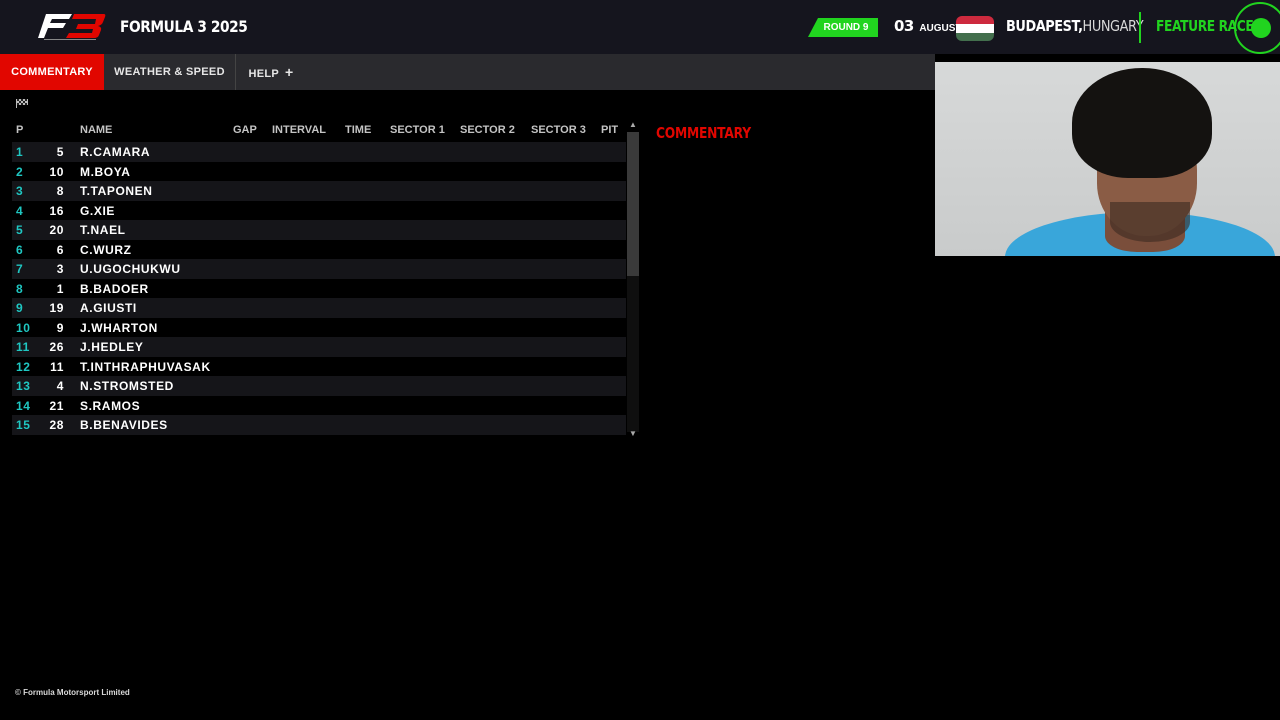 Image resolution: width=1280 pixels, height=720 pixels. What do you see at coordinates (184, 26) in the screenshot?
I see `series-title: FORMULA 3 2025` at bounding box center [184, 26].